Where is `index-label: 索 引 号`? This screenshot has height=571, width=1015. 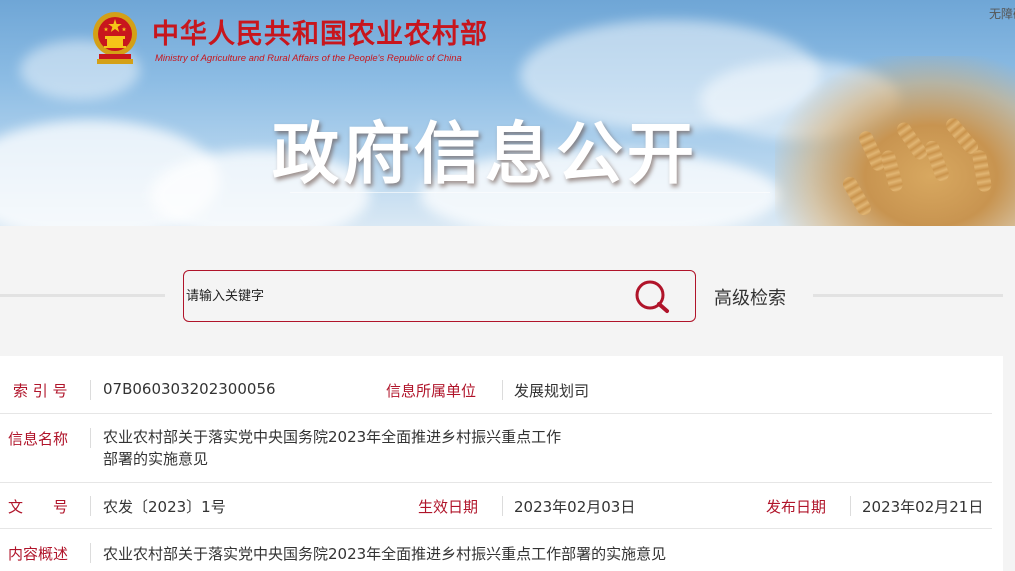
index-label: 索 引 号 is located at coordinates (40, 391).